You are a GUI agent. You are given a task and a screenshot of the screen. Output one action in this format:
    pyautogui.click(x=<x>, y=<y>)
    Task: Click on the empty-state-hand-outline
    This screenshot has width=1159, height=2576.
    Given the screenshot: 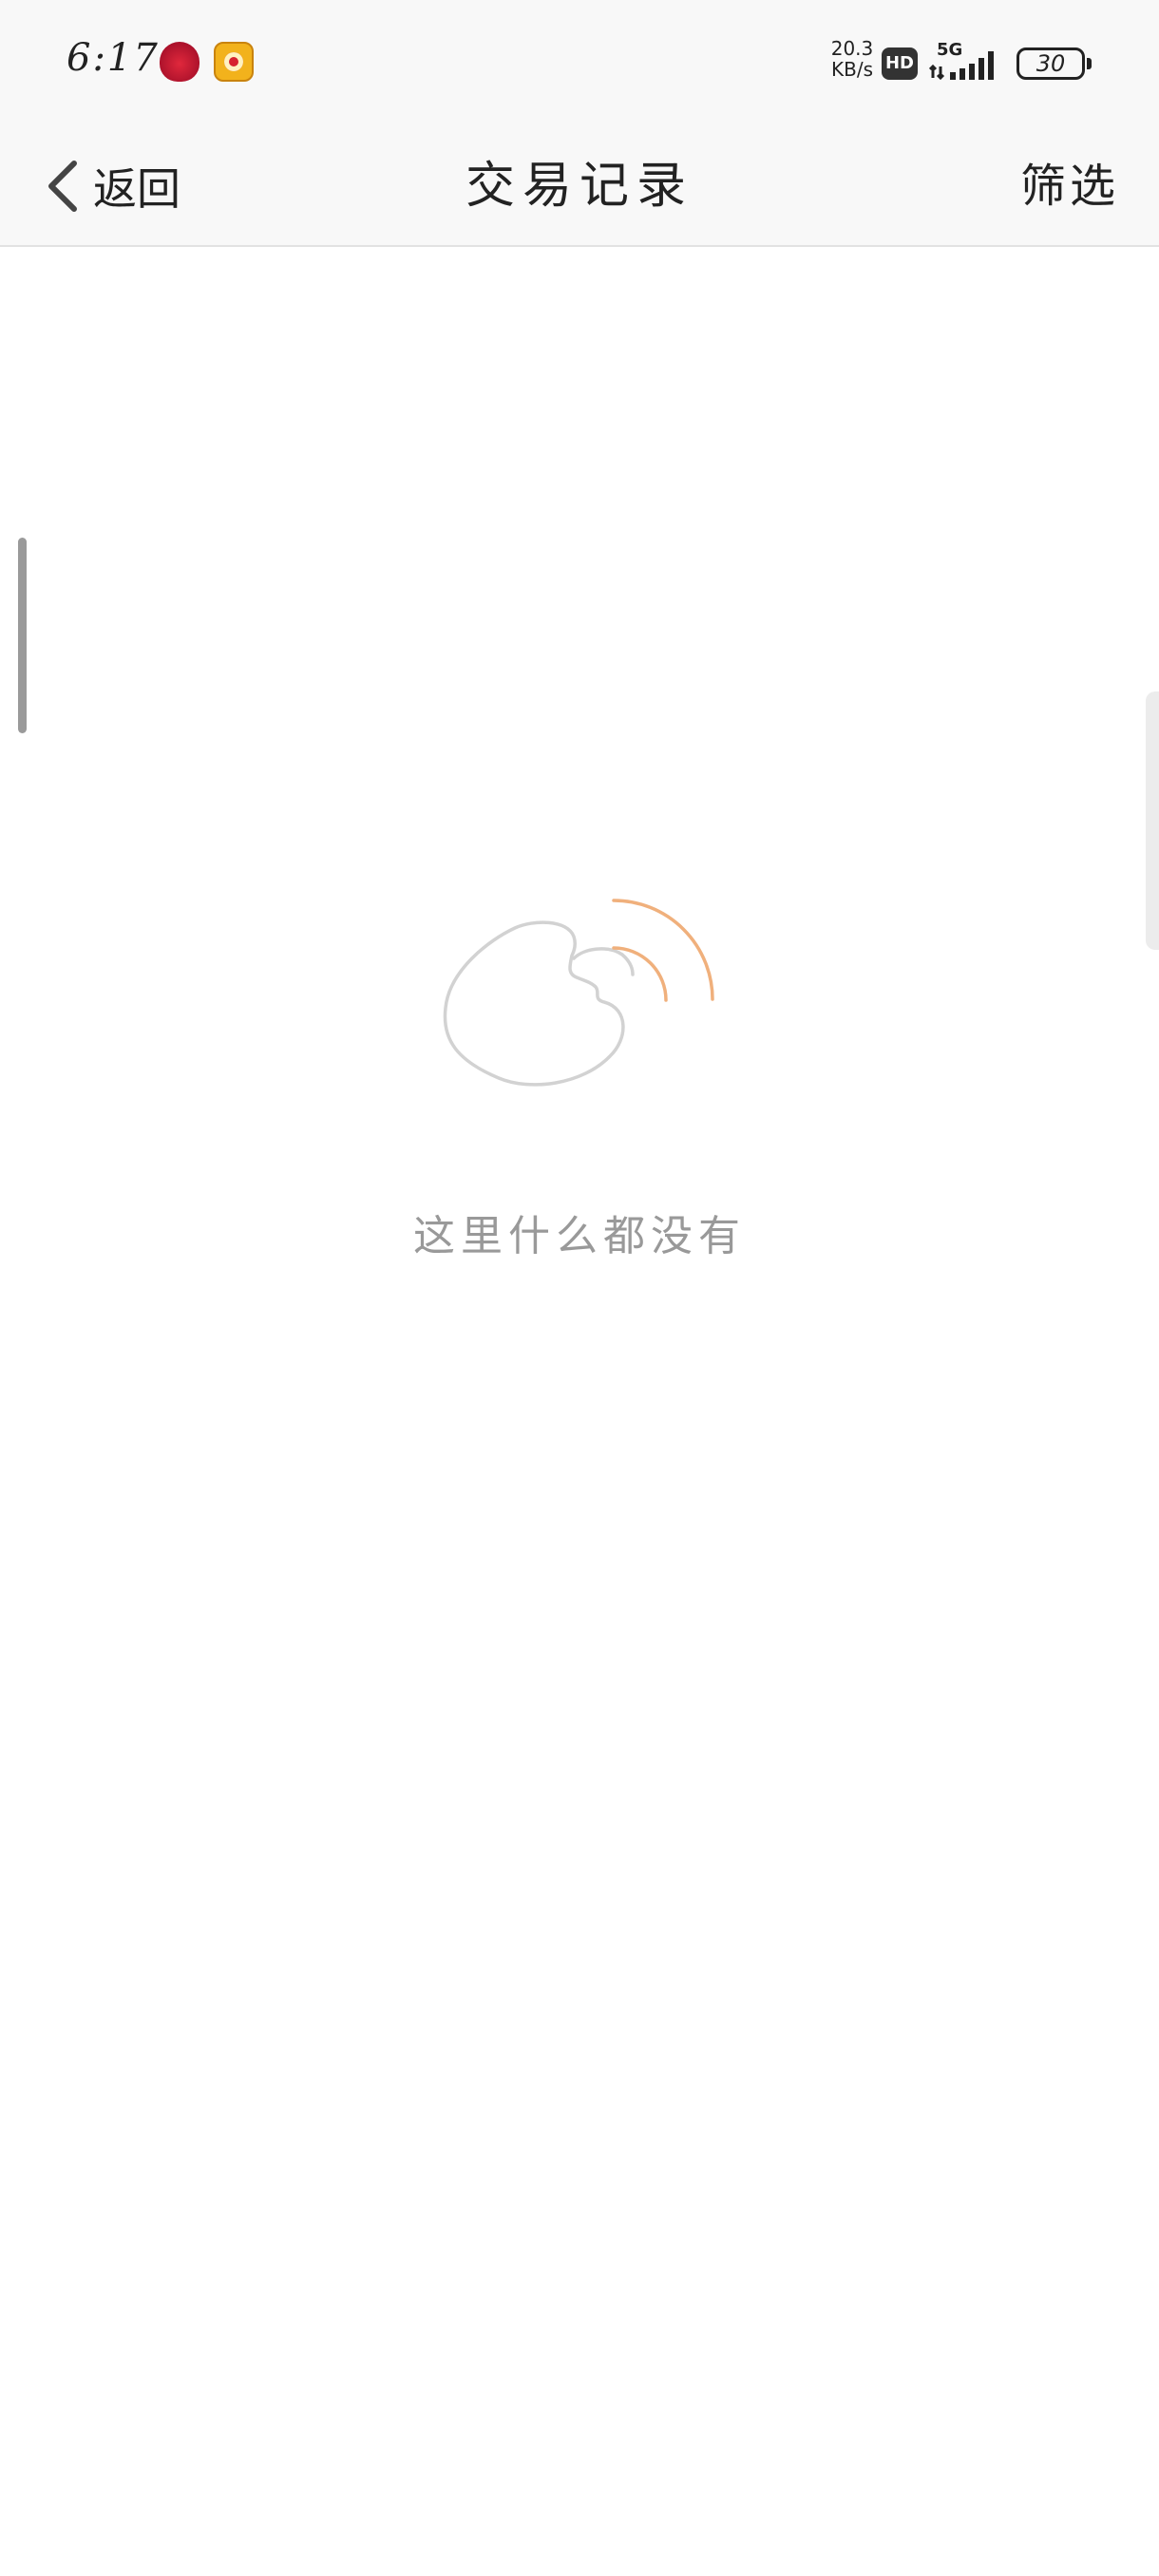 What is the action you would take?
    pyautogui.click(x=534, y=1003)
    